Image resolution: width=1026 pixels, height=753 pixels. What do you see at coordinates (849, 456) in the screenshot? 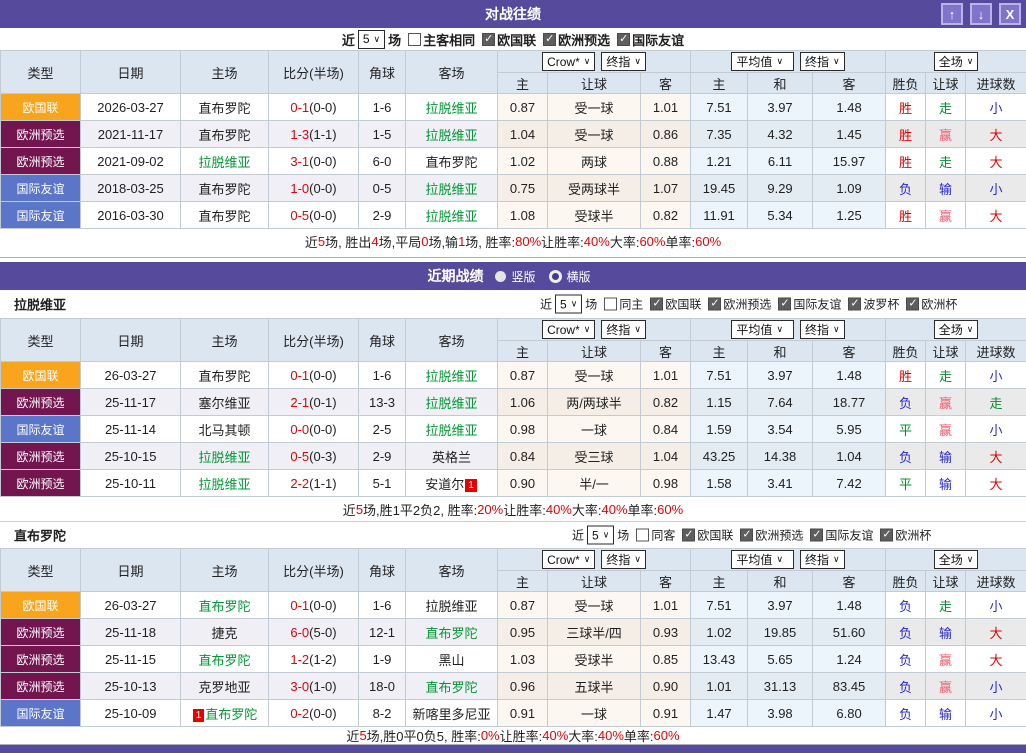
I see `avg-away-cell: 1.04` at bounding box center [849, 456].